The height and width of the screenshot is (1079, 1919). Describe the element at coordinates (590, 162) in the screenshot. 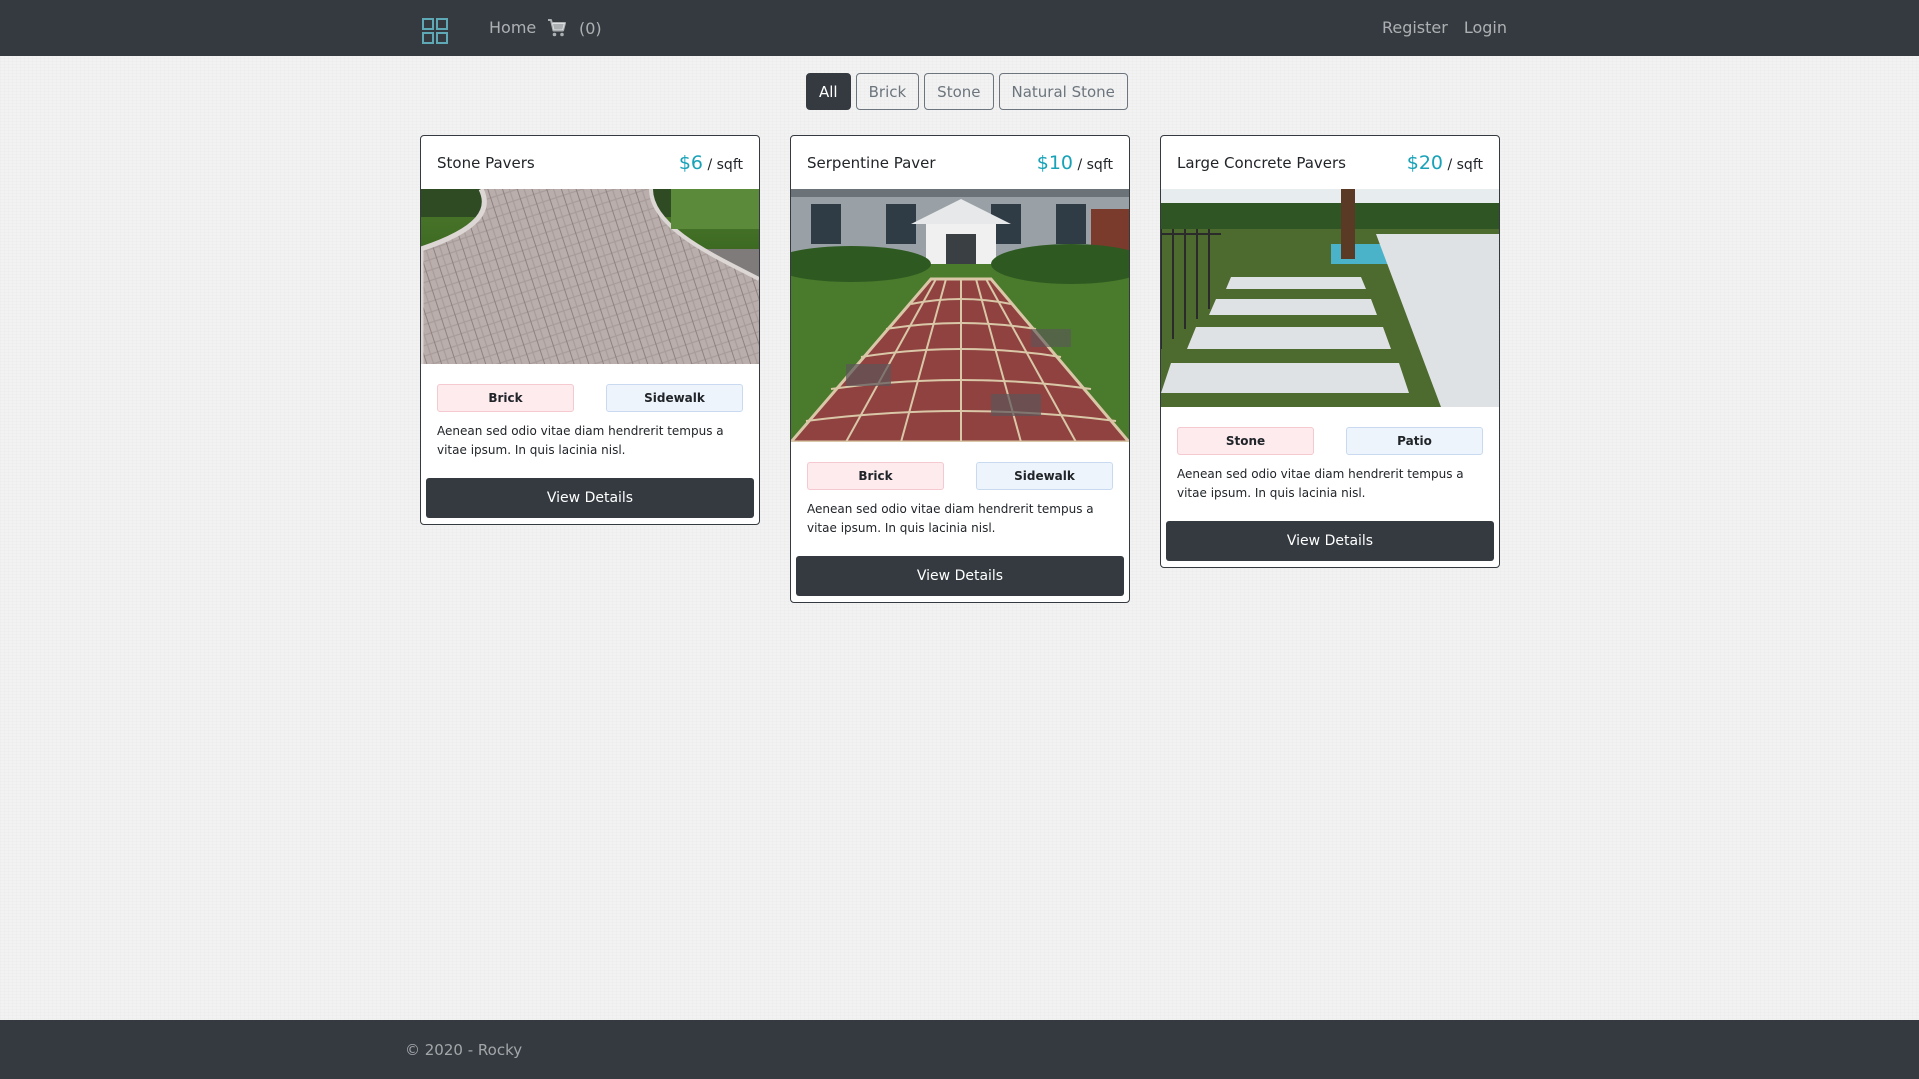

I see `card-header: Stone Pavers $6 / sqft` at that location.